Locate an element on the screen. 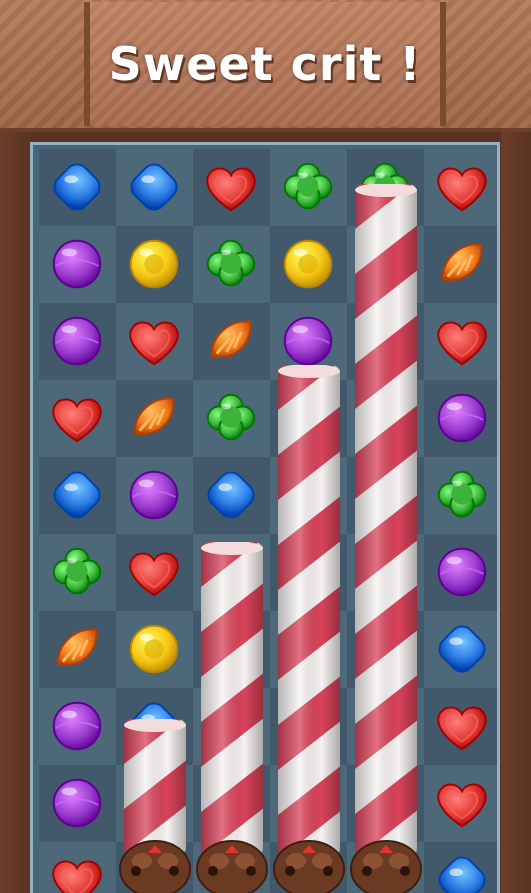 The image size is (531, 893). left-wood-frame is located at coordinates (15, 512).